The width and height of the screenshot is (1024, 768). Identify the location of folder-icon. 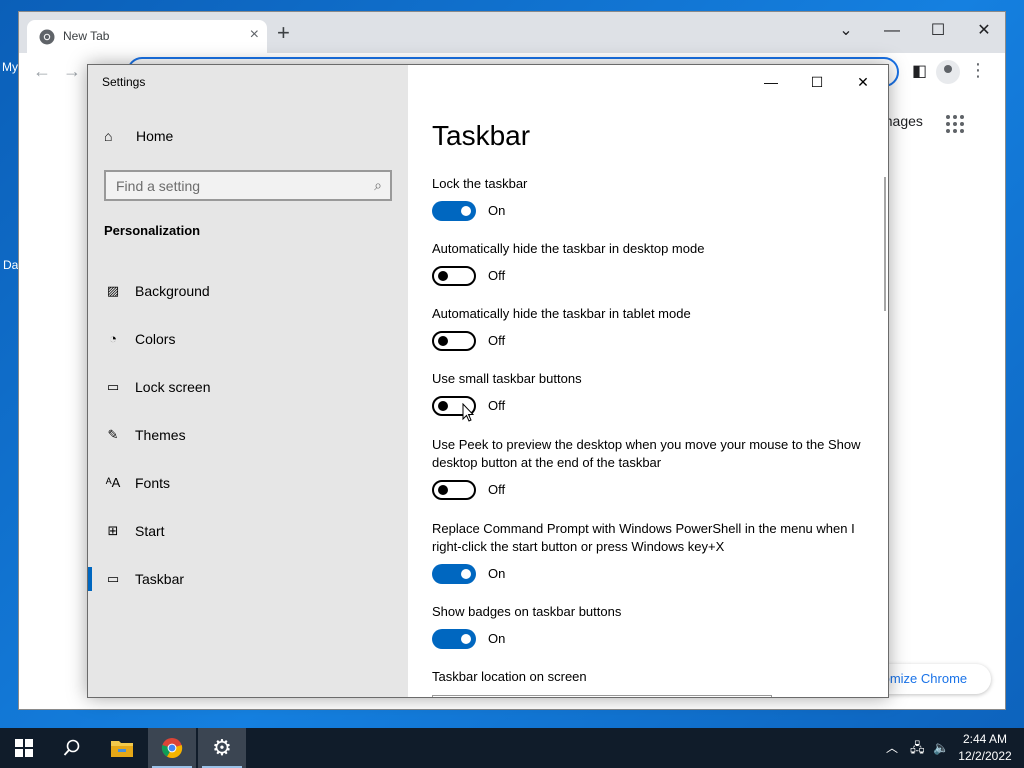
(122, 749).